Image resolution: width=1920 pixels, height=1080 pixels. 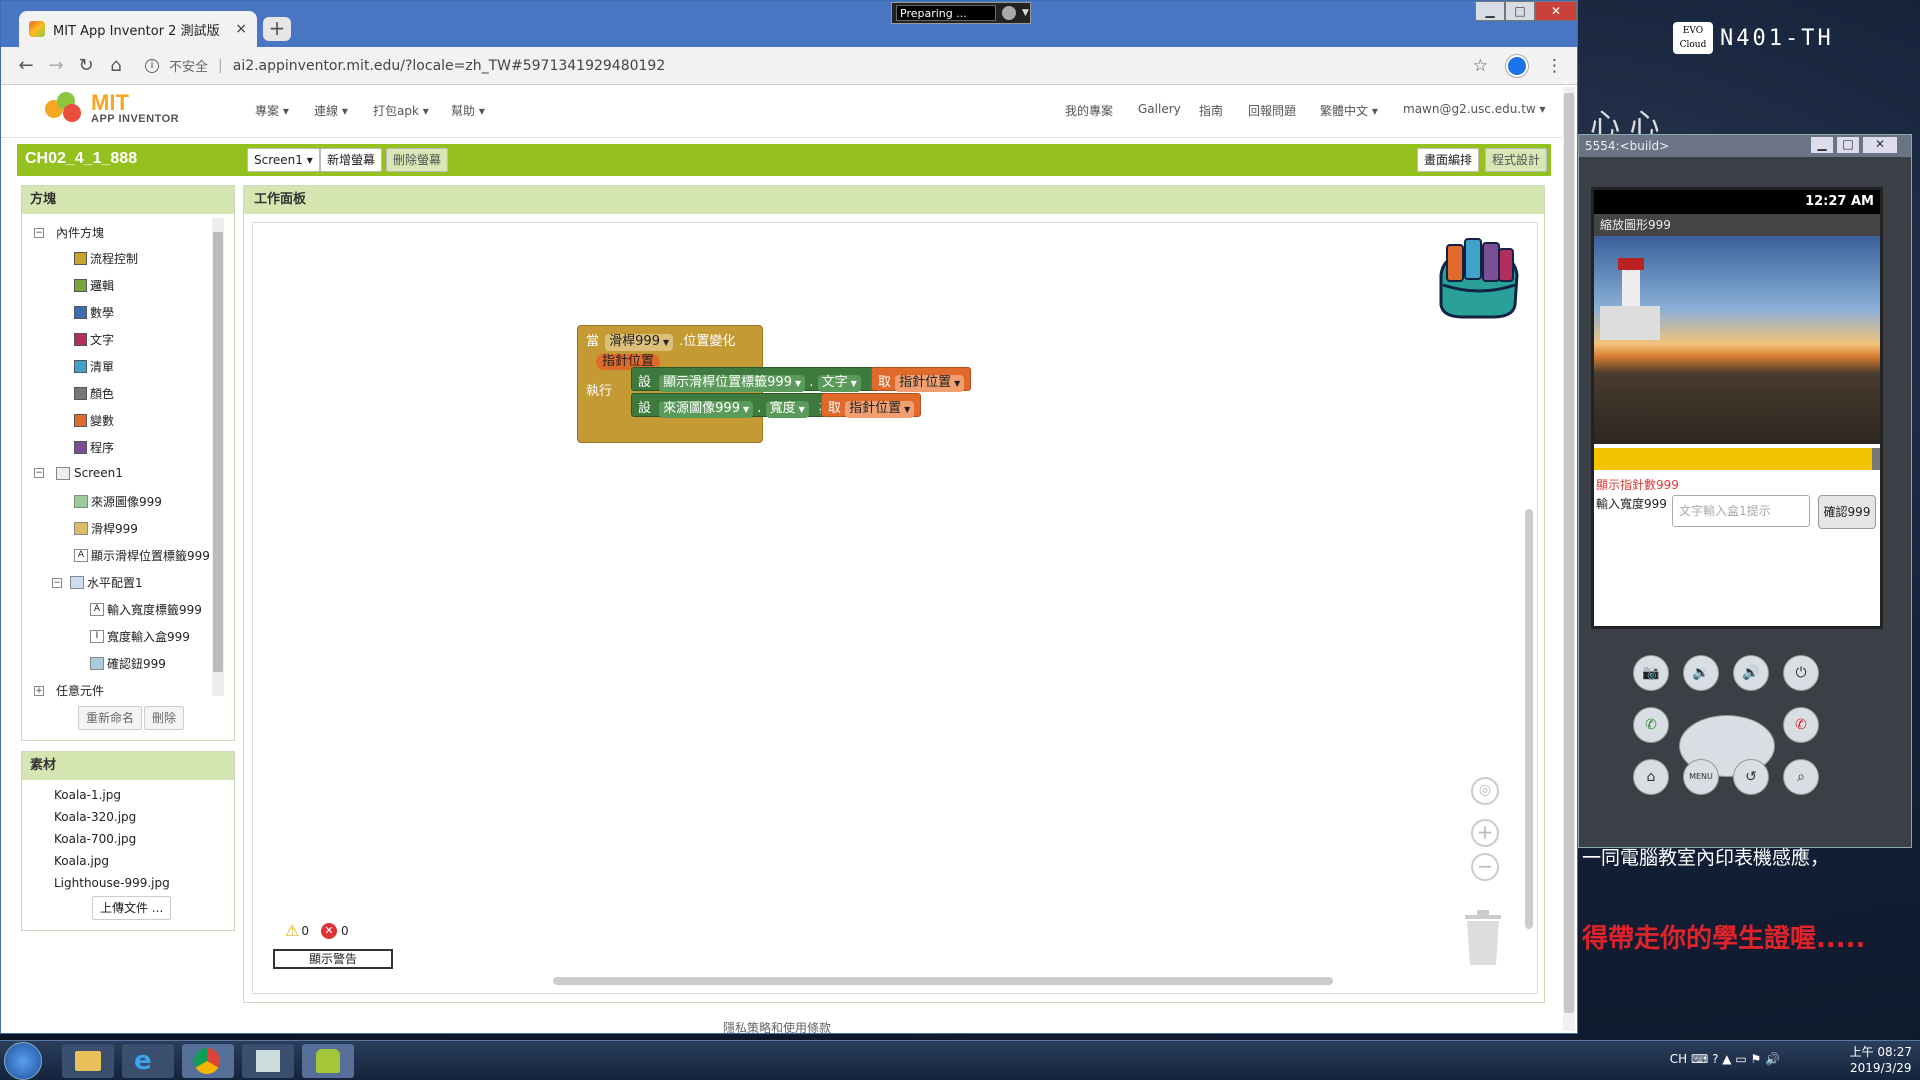 I want to click on get2-var-dropdown: 指針位置 ▼, so click(x=880, y=409).